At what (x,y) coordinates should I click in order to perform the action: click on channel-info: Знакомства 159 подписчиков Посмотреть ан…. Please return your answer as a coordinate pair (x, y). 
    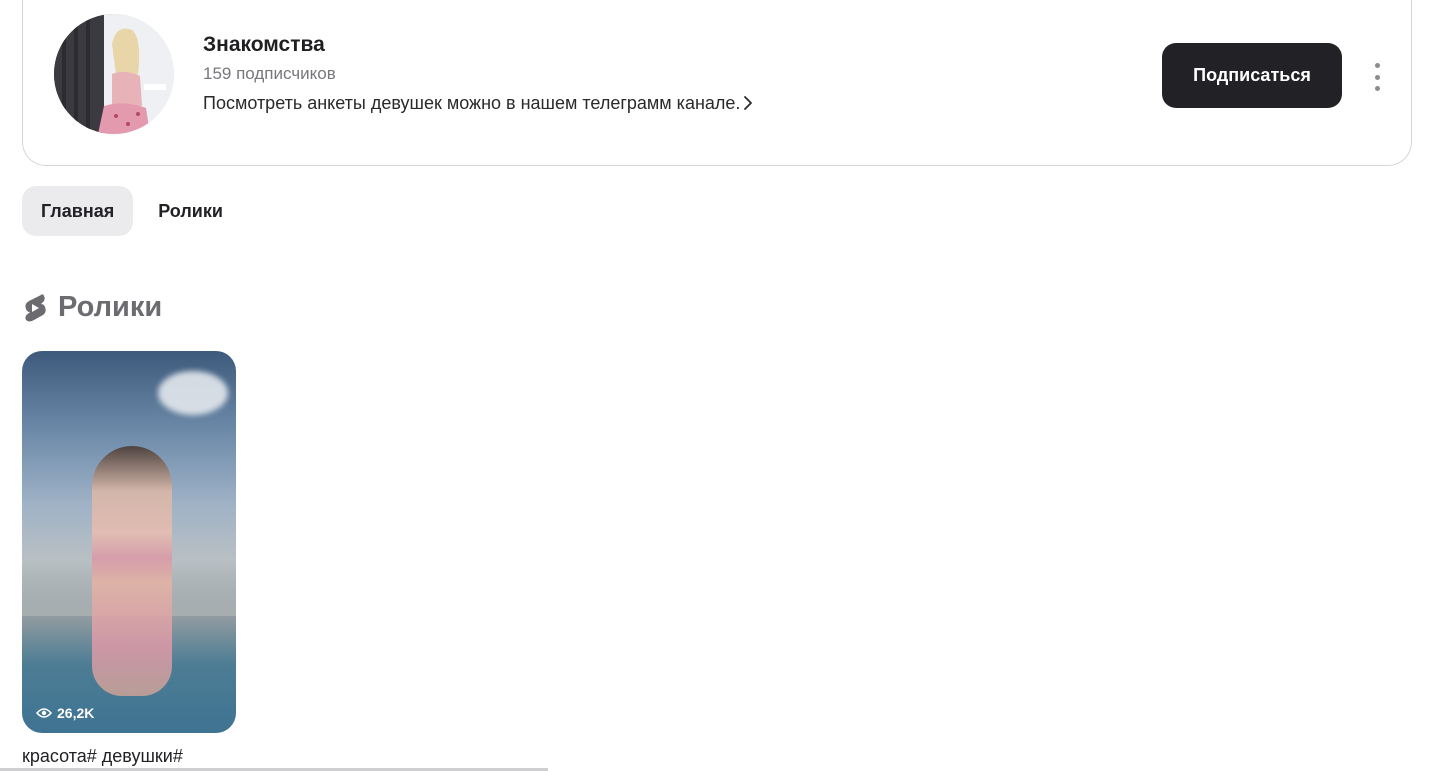
    Looking at the image, I should click on (478, 73).